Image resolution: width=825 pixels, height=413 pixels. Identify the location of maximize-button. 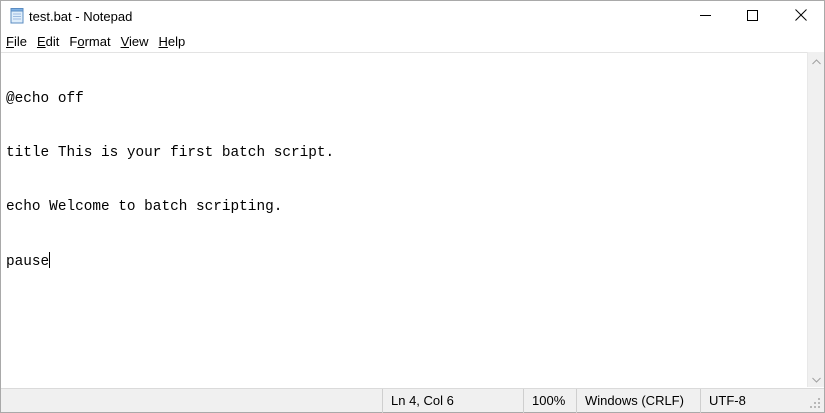
(752, 16).